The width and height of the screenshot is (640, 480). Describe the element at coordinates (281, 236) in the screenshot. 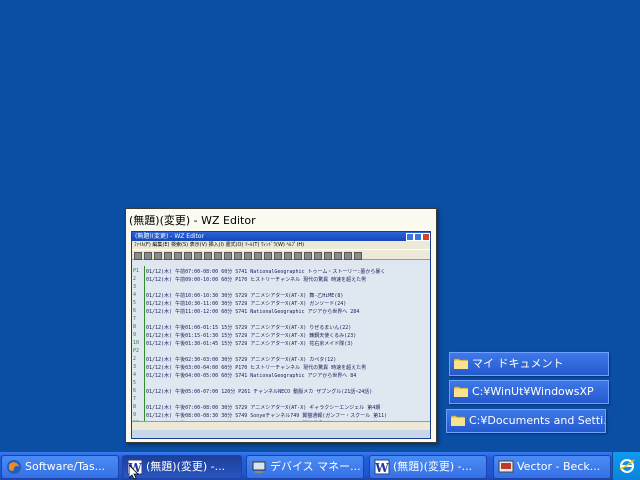

I see `editor-titlebar: (無題)(変更) - WZ Editor` at that location.